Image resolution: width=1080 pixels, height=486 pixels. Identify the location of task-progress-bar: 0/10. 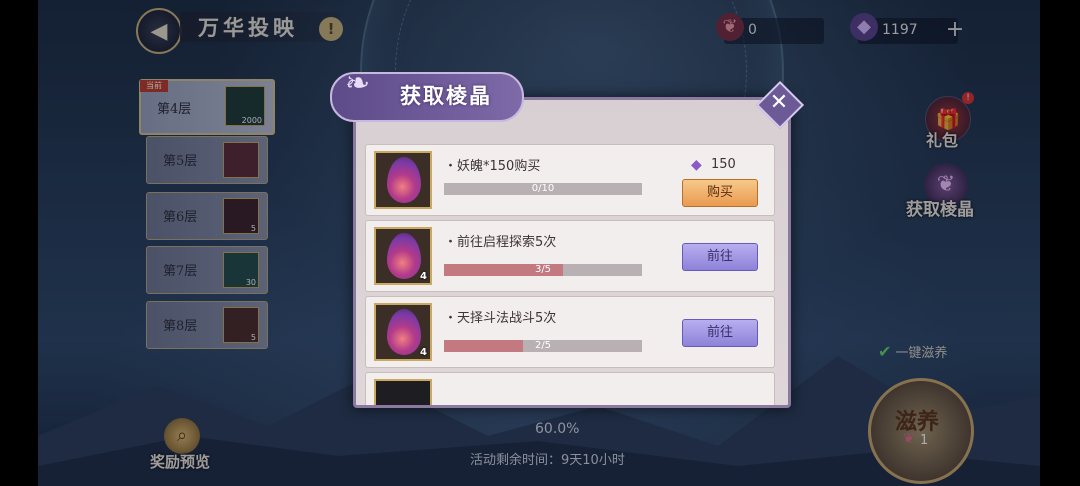
(543, 189).